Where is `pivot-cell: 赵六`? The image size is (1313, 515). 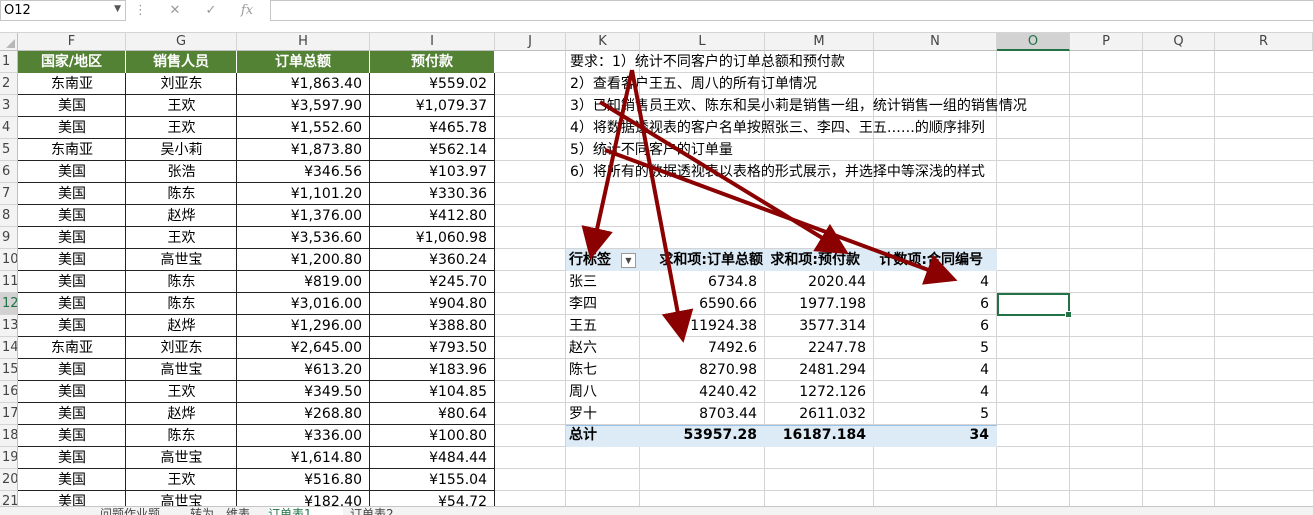
pivot-cell: 赵六 is located at coordinates (602, 348).